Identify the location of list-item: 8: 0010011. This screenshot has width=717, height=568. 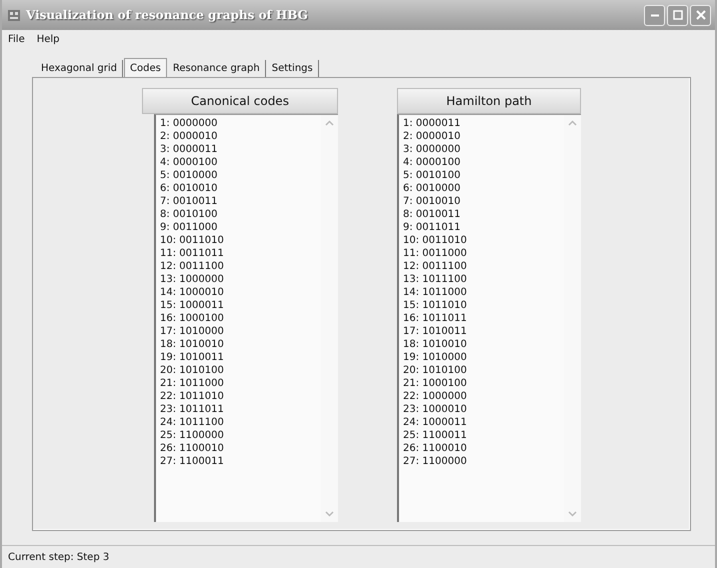
(481, 214).